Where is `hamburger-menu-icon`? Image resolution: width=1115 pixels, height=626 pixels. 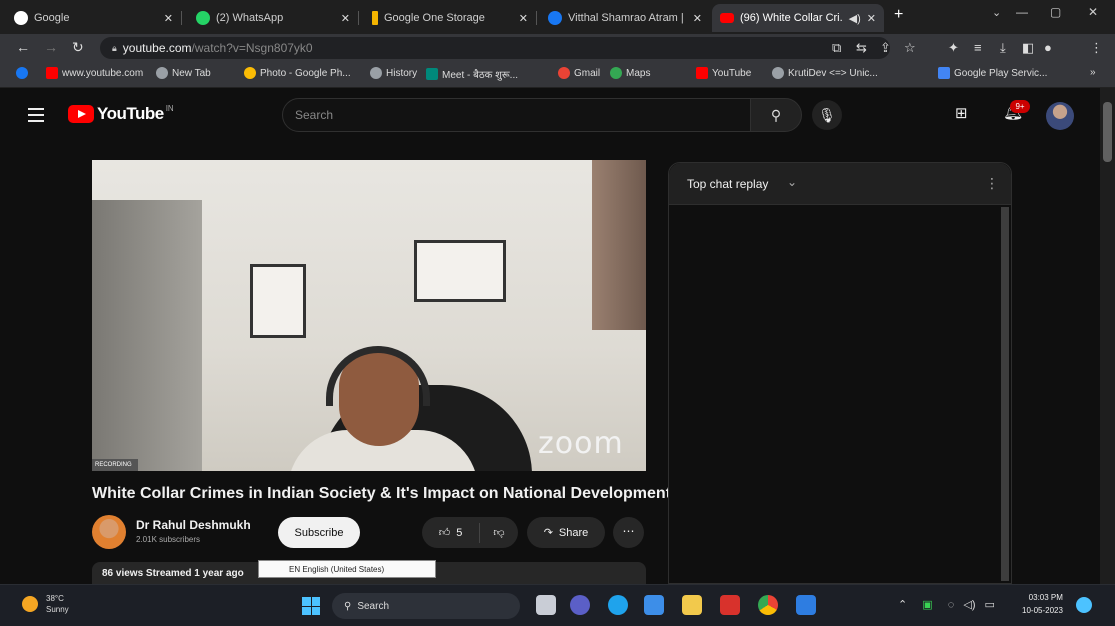
hamburger-menu-icon is located at coordinates (36, 115).